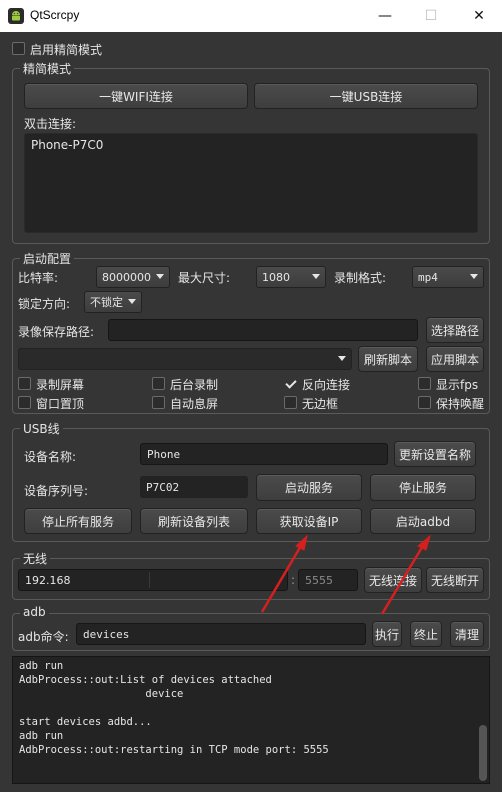 The width and height of the screenshot is (502, 792). Describe the element at coordinates (326, 385) in the screenshot. I see `reverse-connect-label: 反向连接` at that location.